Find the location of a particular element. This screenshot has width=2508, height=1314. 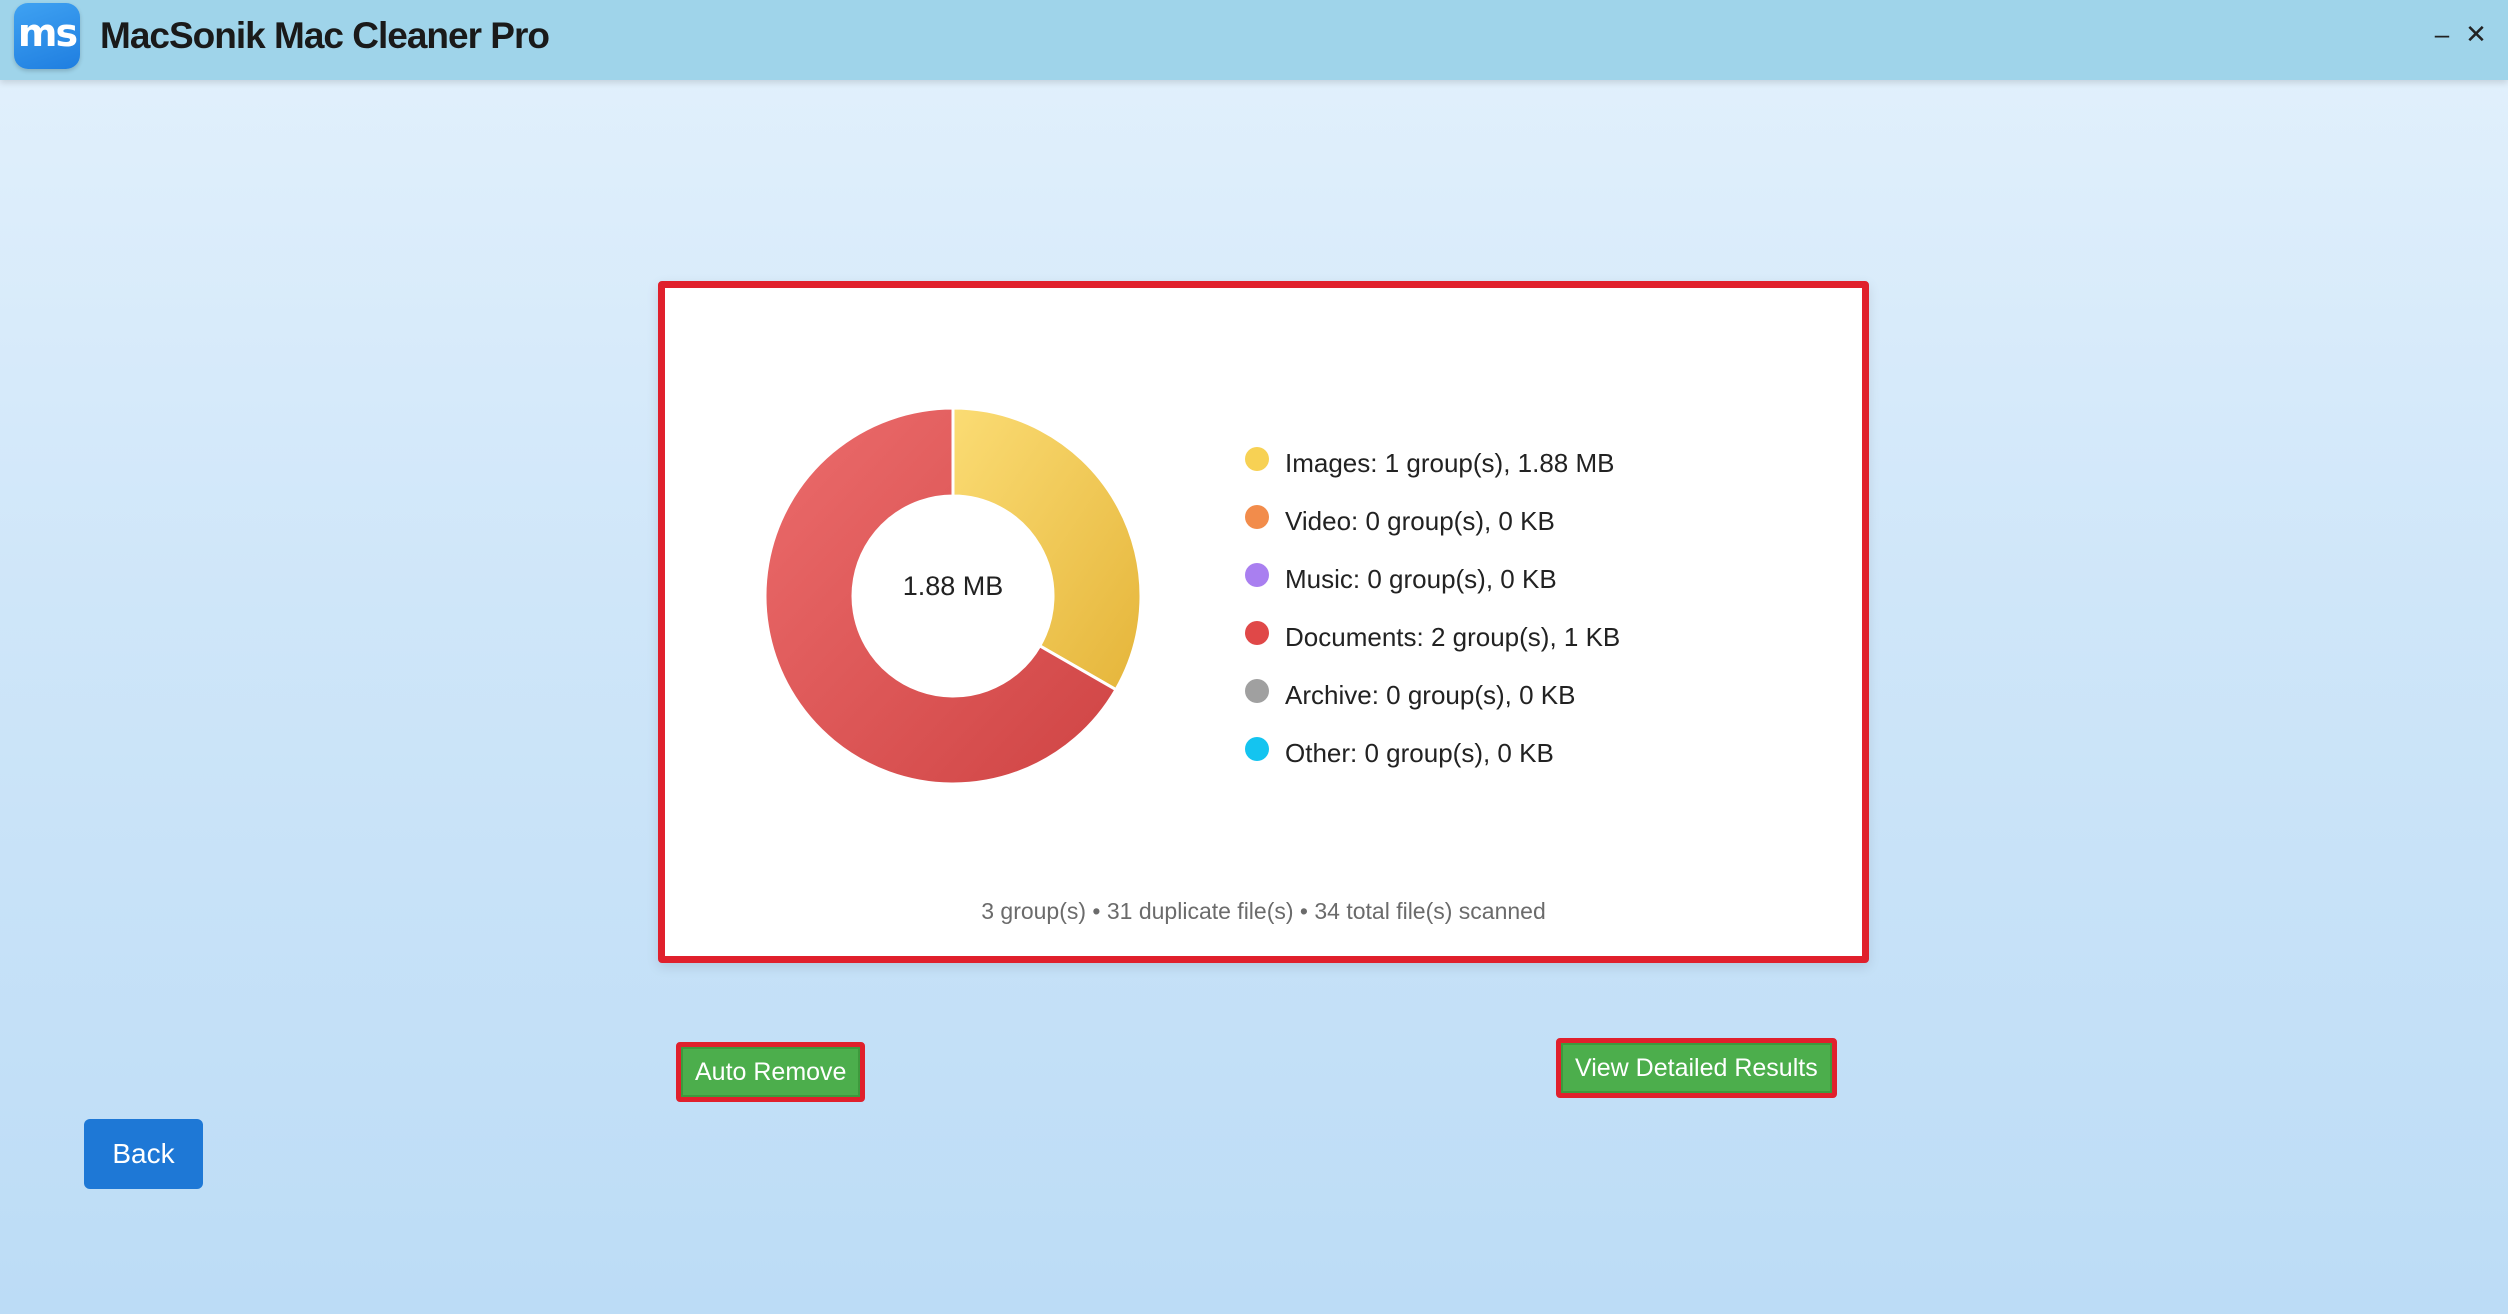

legend-dot-music is located at coordinates (1257, 575).